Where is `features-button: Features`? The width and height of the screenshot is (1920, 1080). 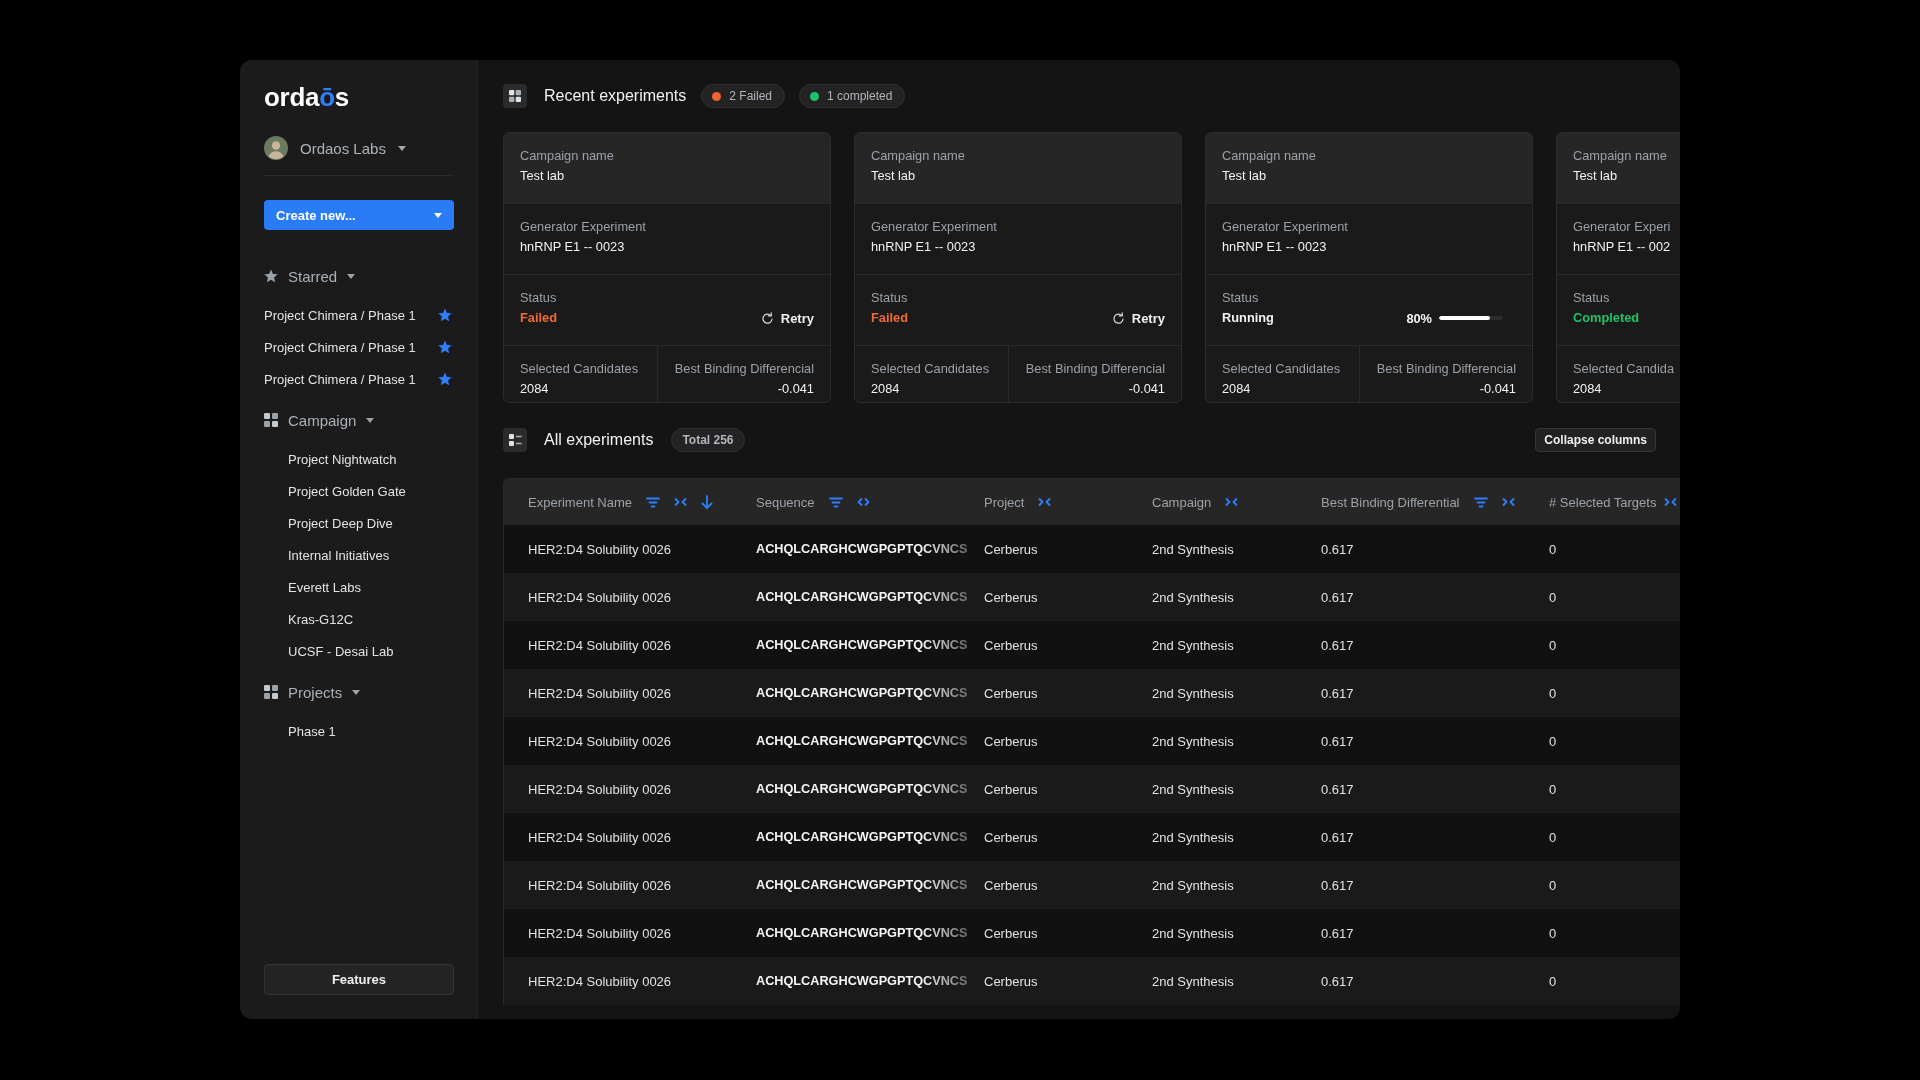 features-button: Features is located at coordinates (359, 979).